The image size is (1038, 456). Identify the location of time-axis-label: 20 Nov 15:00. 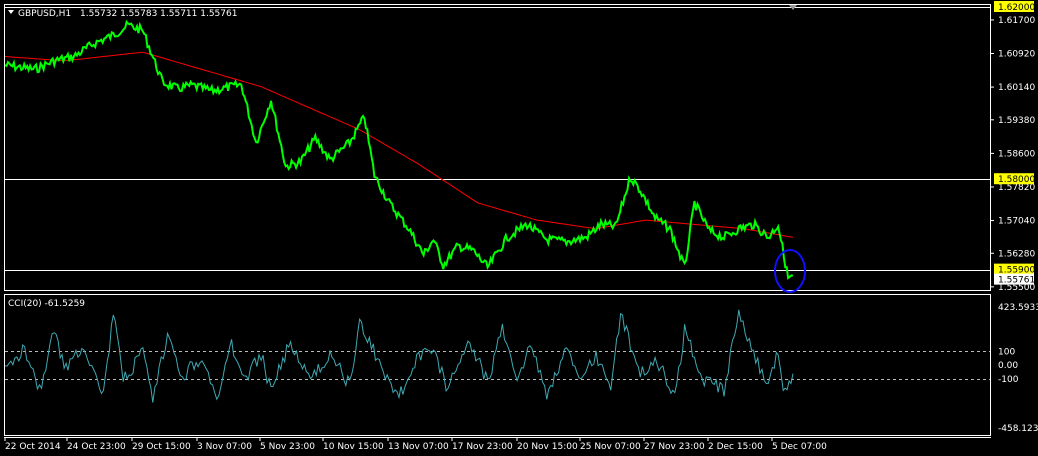
(547, 447).